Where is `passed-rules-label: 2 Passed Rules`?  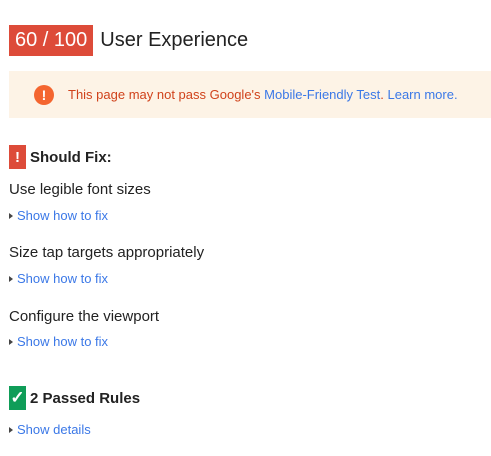
passed-rules-label: 2 Passed Rules is located at coordinates (85, 398).